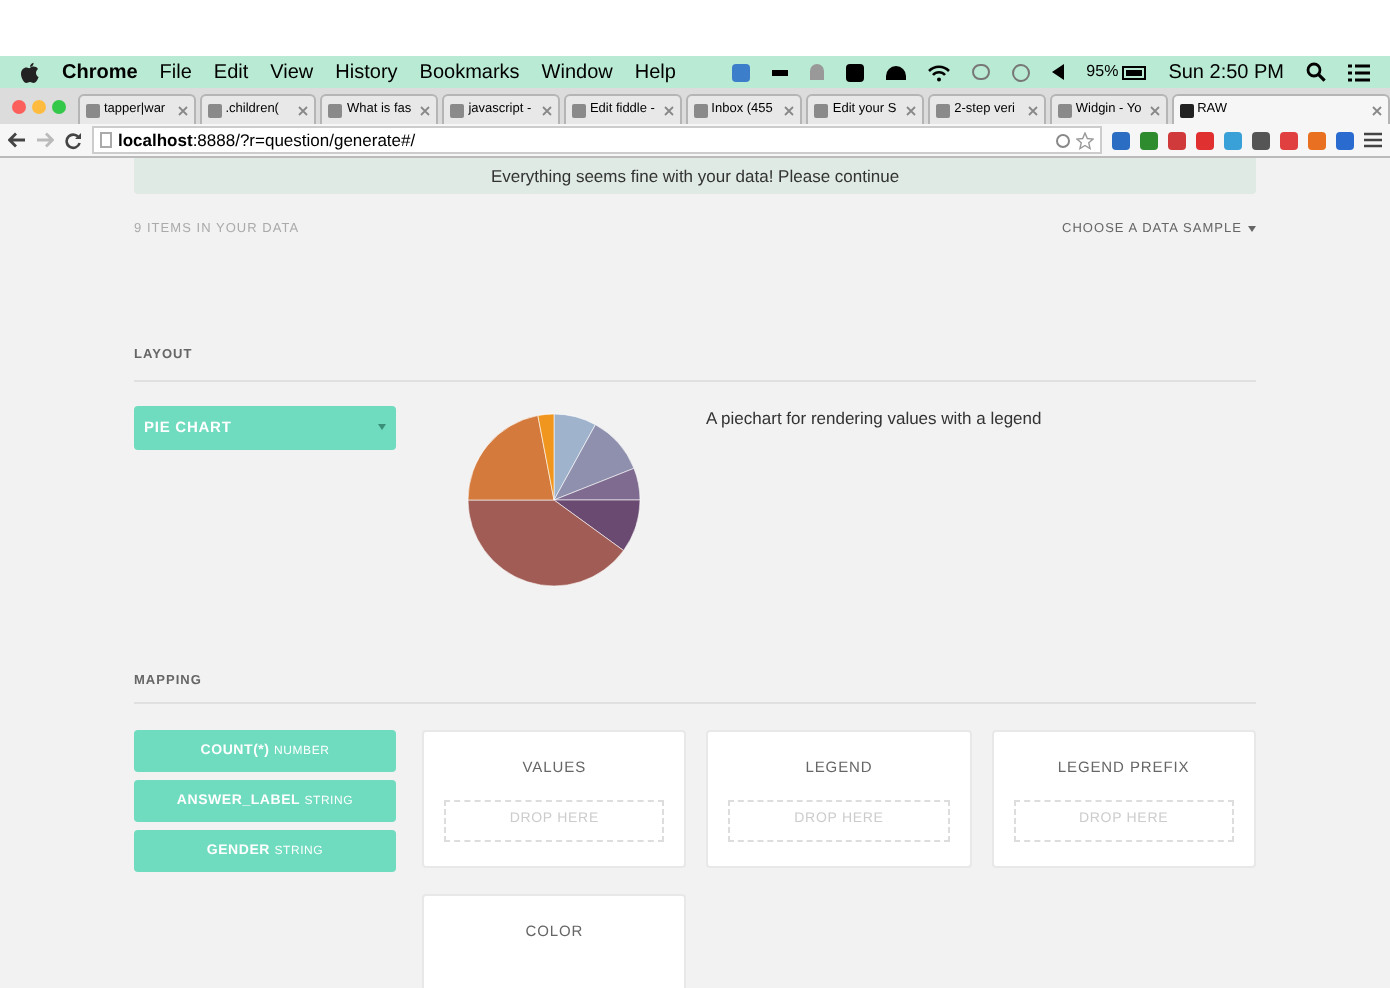 This screenshot has height=988, width=1390. What do you see at coordinates (175, 72) in the screenshot?
I see `menu-item: File` at bounding box center [175, 72].